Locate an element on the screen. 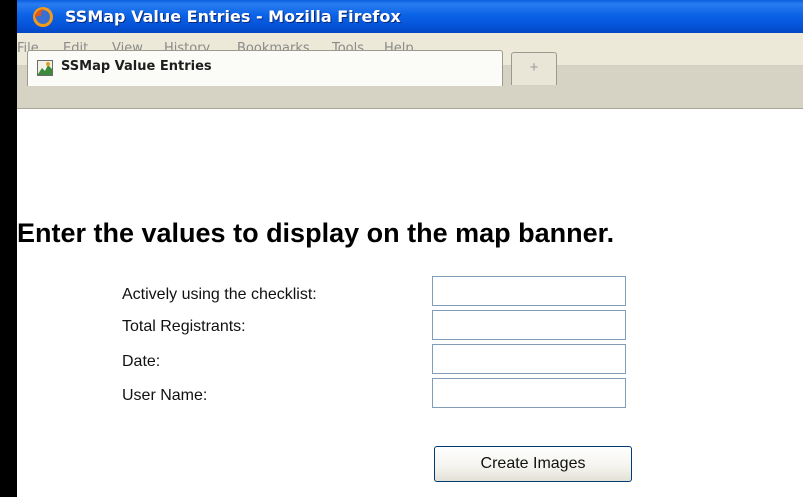  label-user-name: User Name: is located at coordinates (165, 395).